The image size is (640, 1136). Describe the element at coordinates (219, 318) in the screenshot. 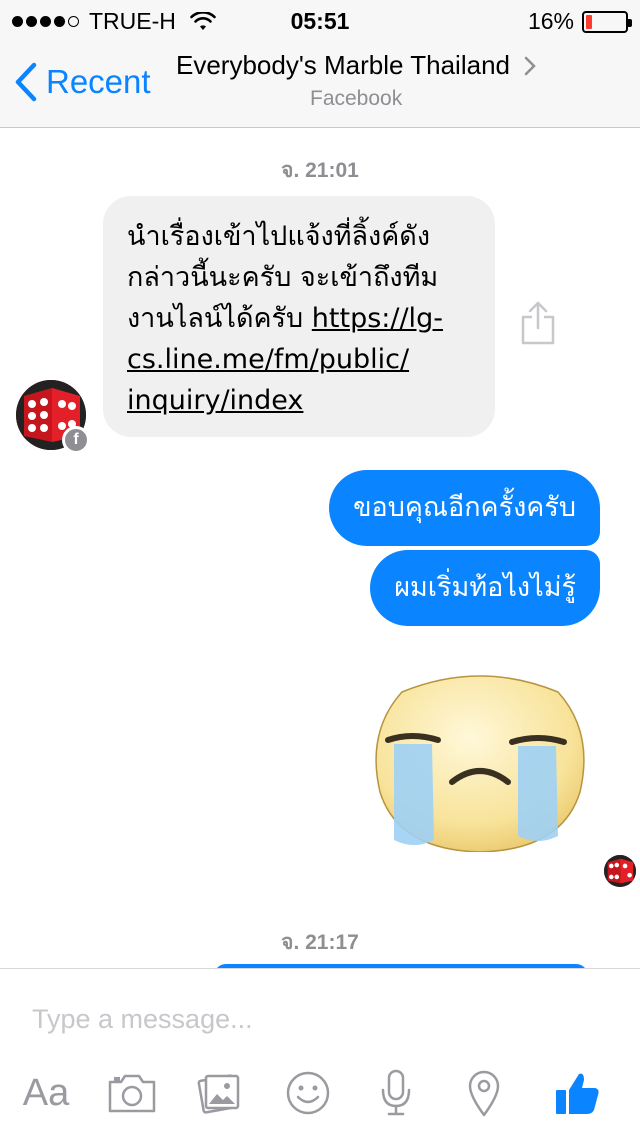

I see `message-text-segment: งานไลน์ได้ครับ` at that location.